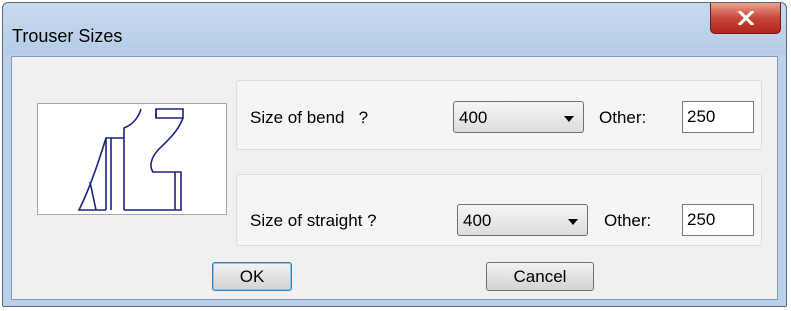  I want to click on straight-other-field, so click(718, 220).